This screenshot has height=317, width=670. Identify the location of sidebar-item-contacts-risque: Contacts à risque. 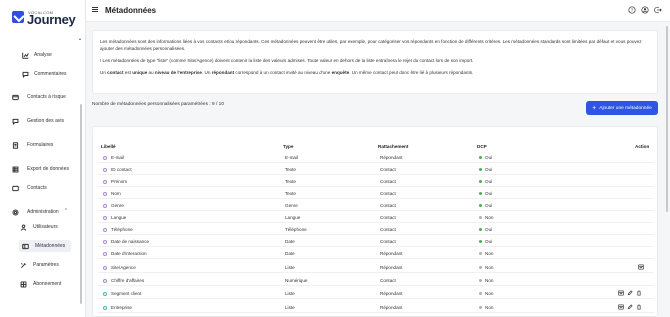
(39, 97).